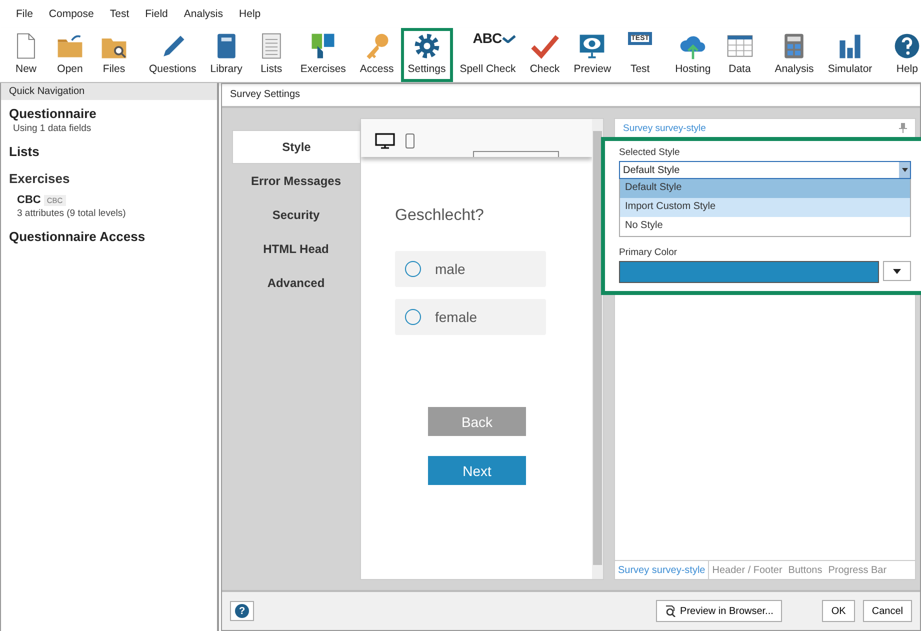  What do you see at coordinates (662, 570) in the screenshot?
I see `panel-tab: Survey survey-style` at bounding box center [662, 570].